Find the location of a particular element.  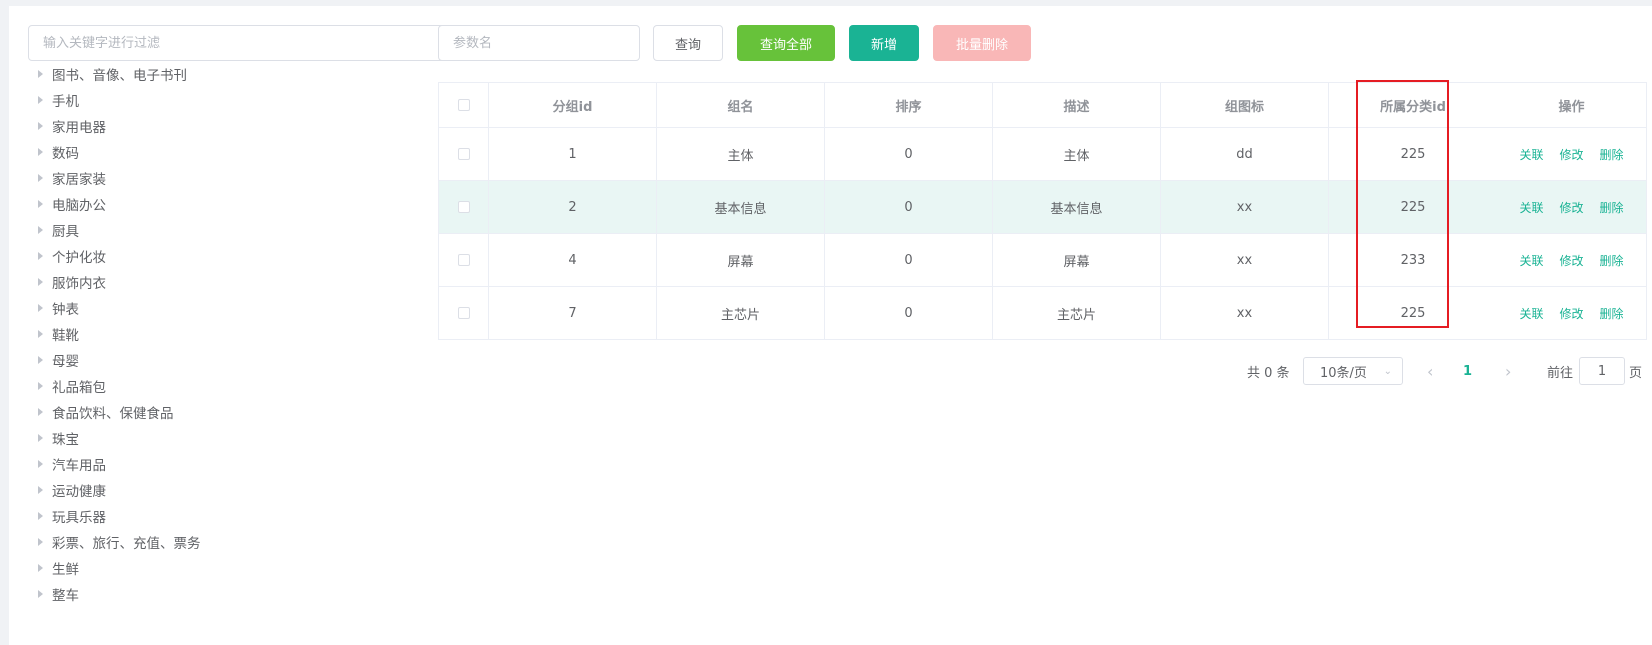

table-row: 1 主体 0 主体 dd 225 关联 修改 删除 is located at coordinates (1043, 154).